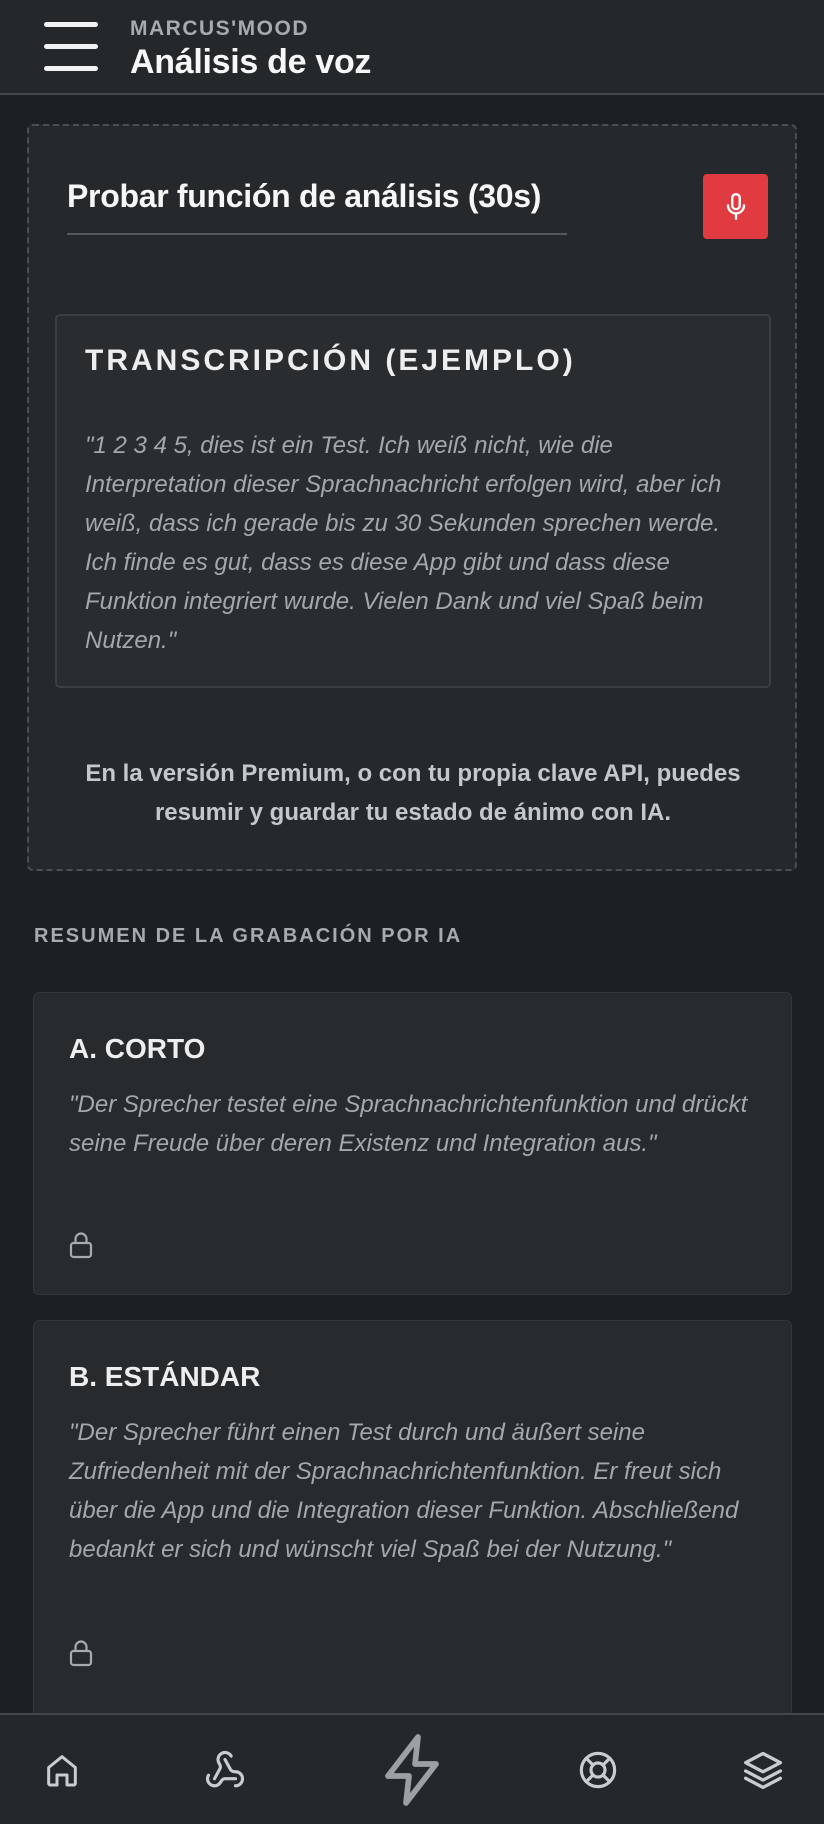 This screenshot has height=1824, width=824. I want to click on nav-layers, so click(763, 1769).